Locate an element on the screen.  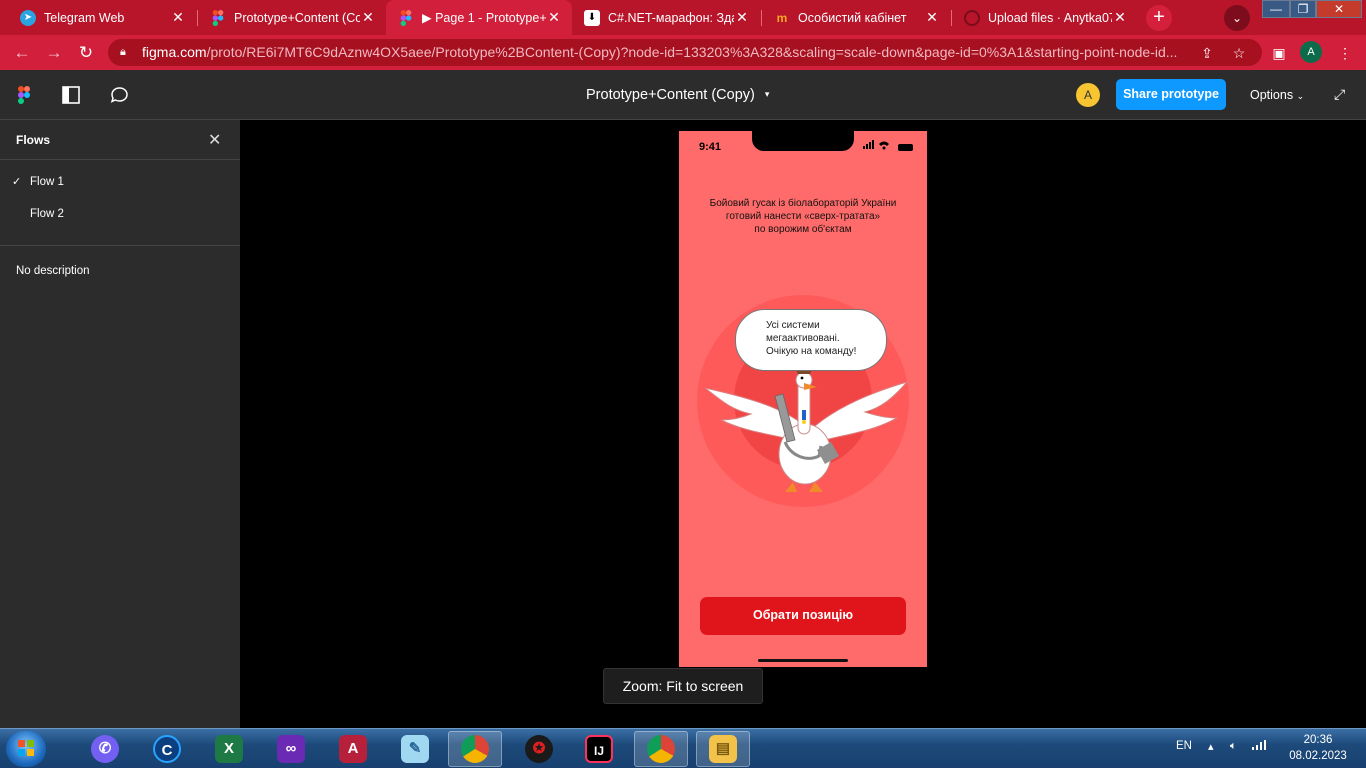
headline-line: Бойовий гусак із біолабораторій України is located at coordinates (803, 203).